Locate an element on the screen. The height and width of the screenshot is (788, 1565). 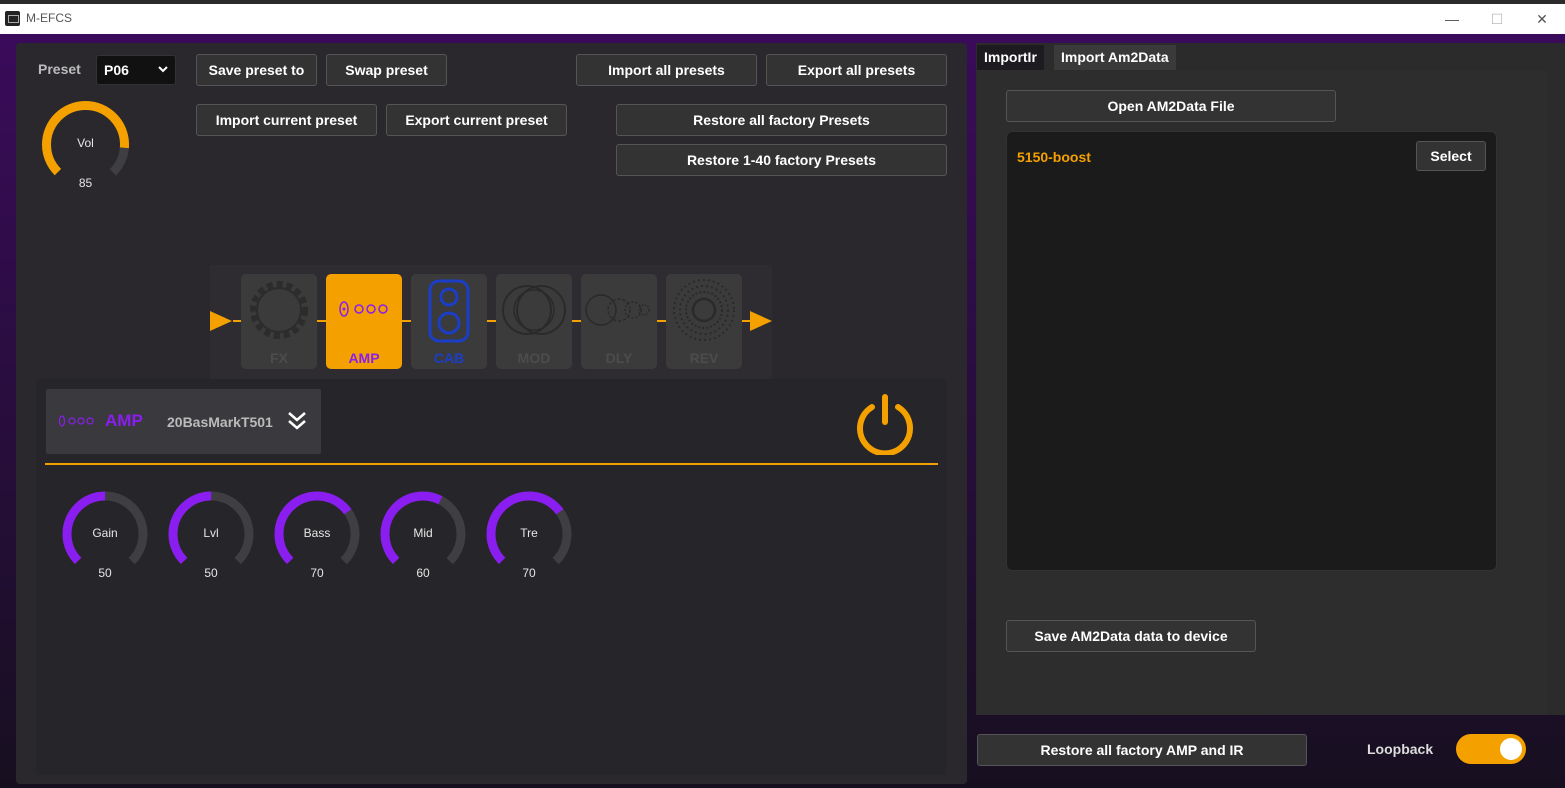
dotted-rings-icon is located at coordinates (704, 310).